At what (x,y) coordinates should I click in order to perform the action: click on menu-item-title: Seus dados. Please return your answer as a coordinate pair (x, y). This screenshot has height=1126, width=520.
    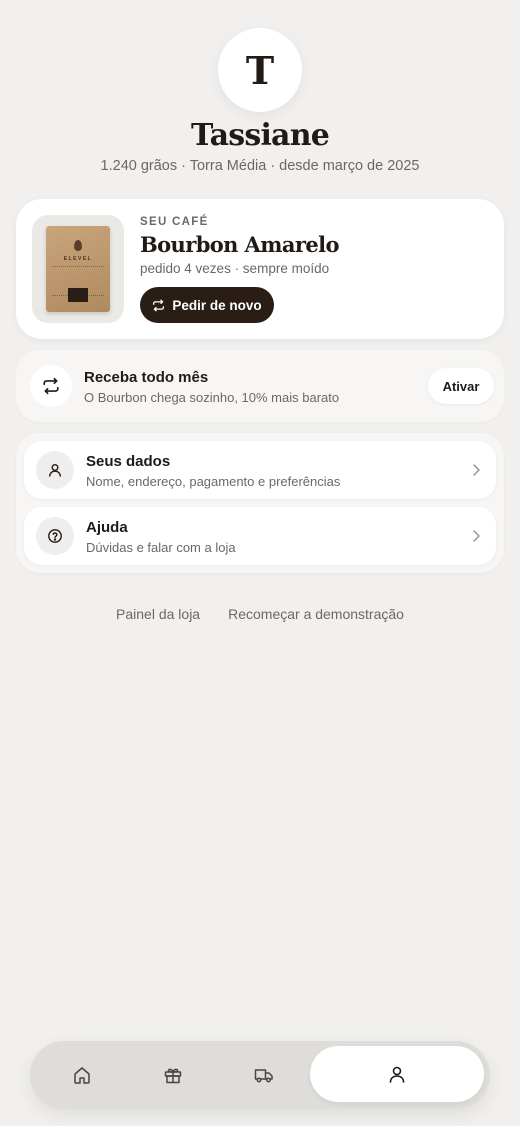
    Looking at the image, I should click on (128, 461).